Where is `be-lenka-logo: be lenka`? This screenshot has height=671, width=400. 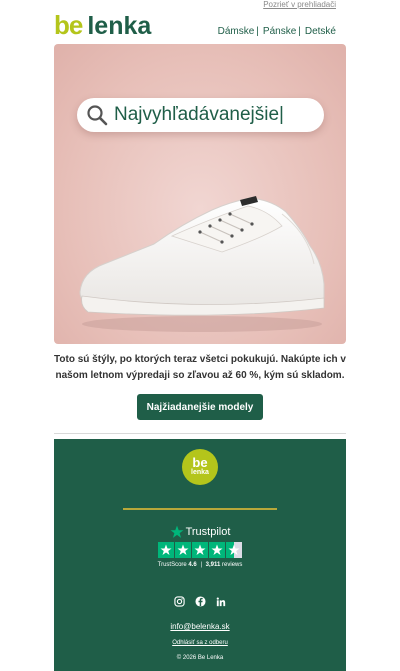 be-lenka-logo: be lenka is located at coordinates (102, 25).